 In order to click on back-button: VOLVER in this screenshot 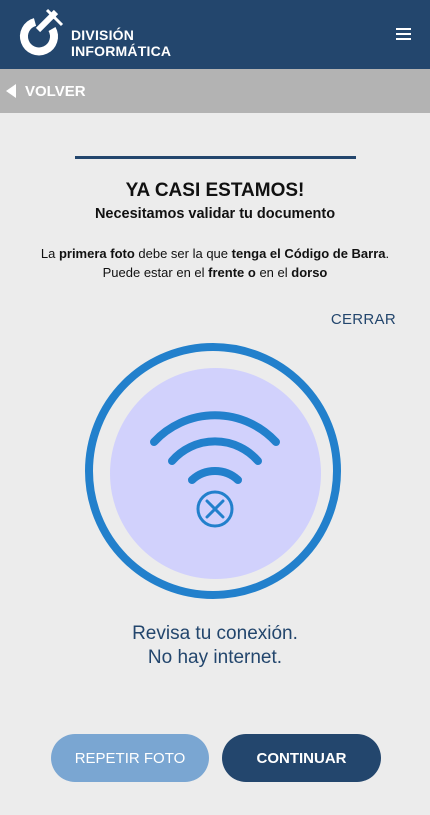, I will do `click(46, 91)`.